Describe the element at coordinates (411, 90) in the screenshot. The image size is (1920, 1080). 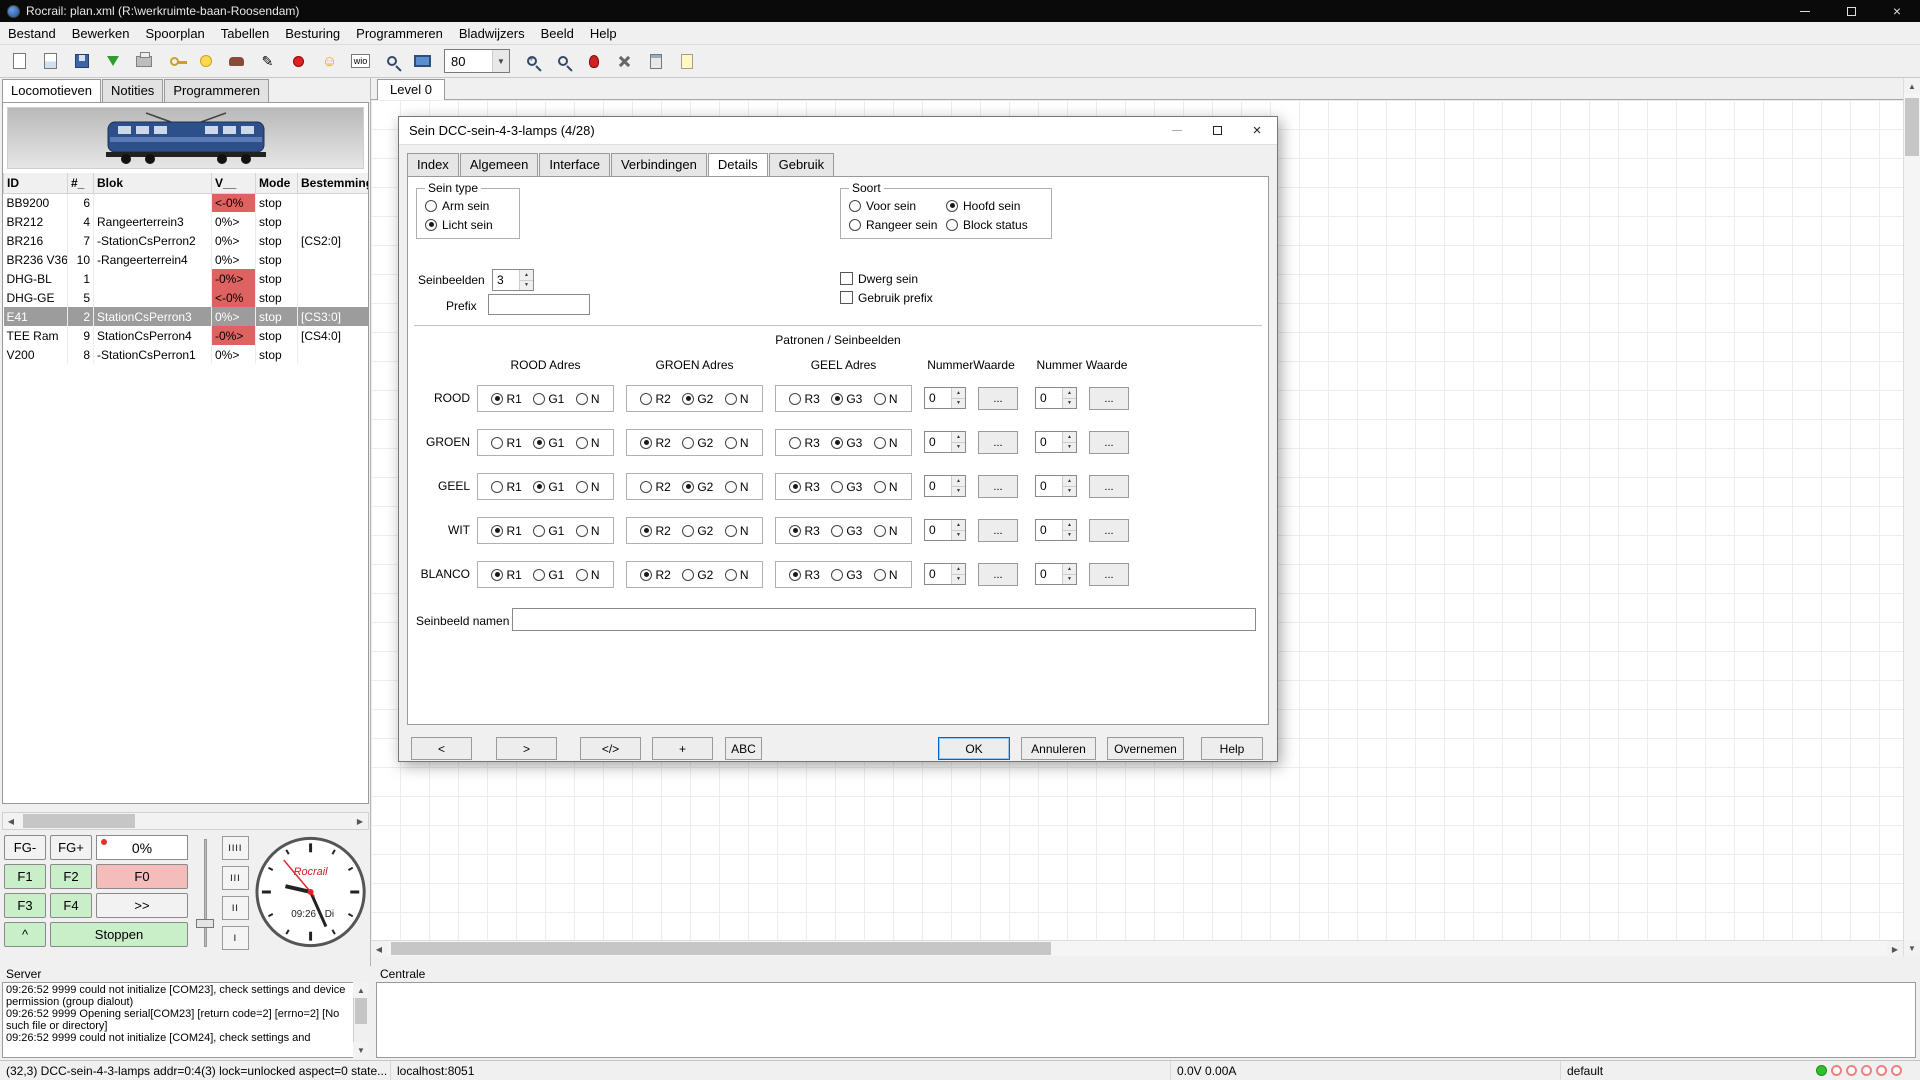
I see `tab-level-0: Level 0` at that location.